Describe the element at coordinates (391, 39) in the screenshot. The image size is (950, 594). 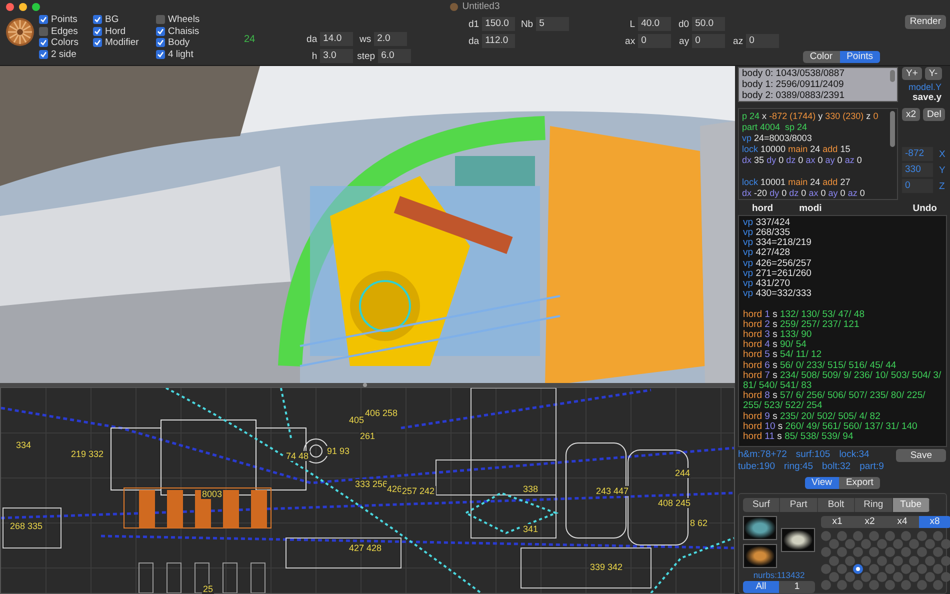
I see `number-field: 2.0` at that location.